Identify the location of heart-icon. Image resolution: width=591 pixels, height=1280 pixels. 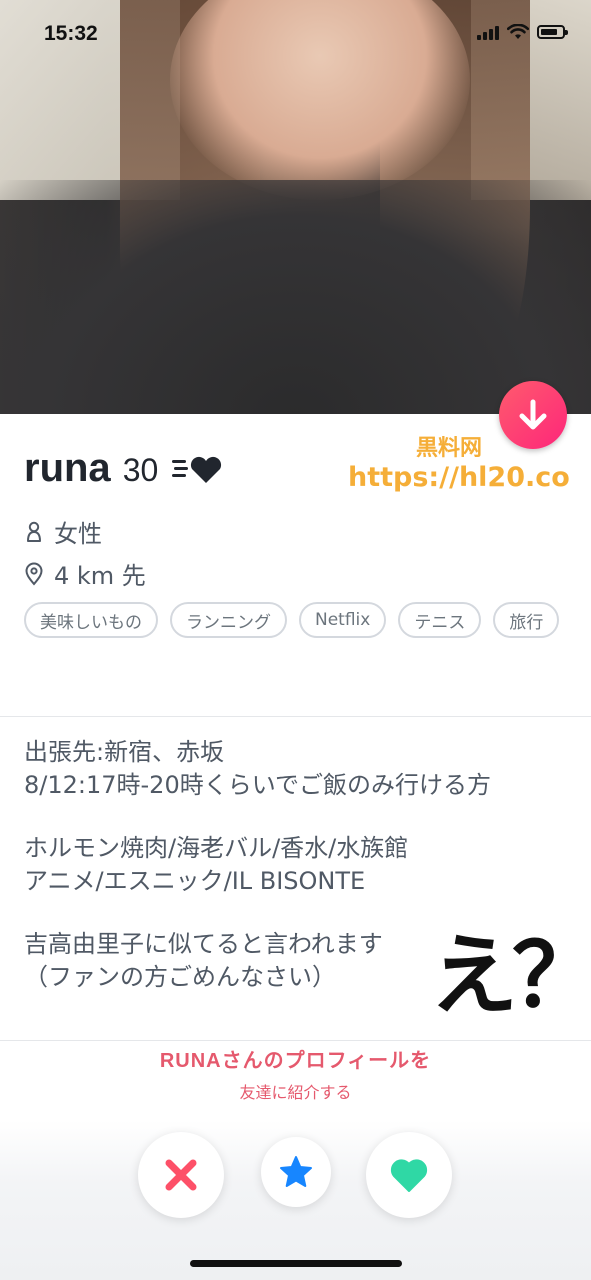
(409, 1175).